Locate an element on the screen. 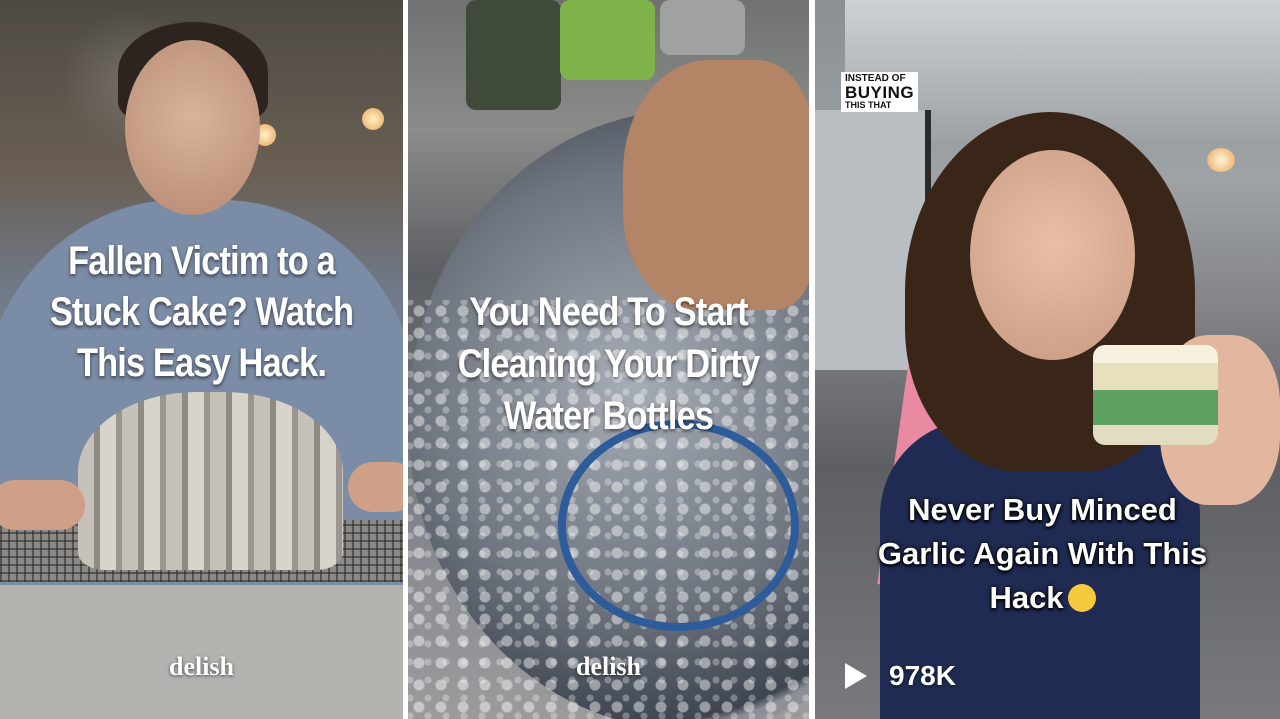 Image resolution: width=1280 pixels, height=719 pixels. title-line: Fallen Victim to a is located at coordinates (202, 261).